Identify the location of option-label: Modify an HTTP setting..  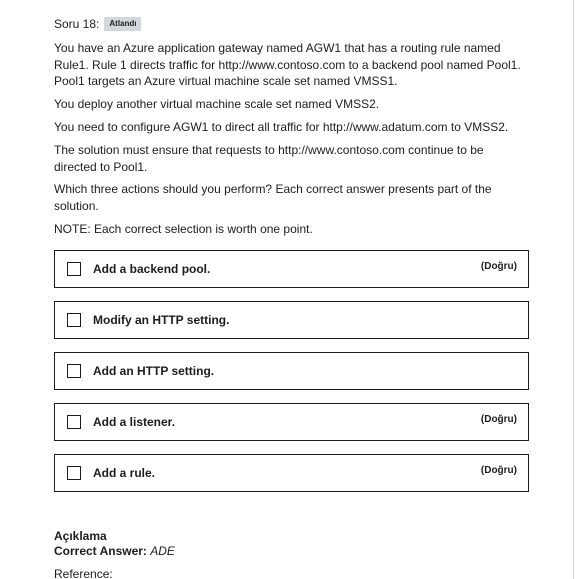
(161, 320).